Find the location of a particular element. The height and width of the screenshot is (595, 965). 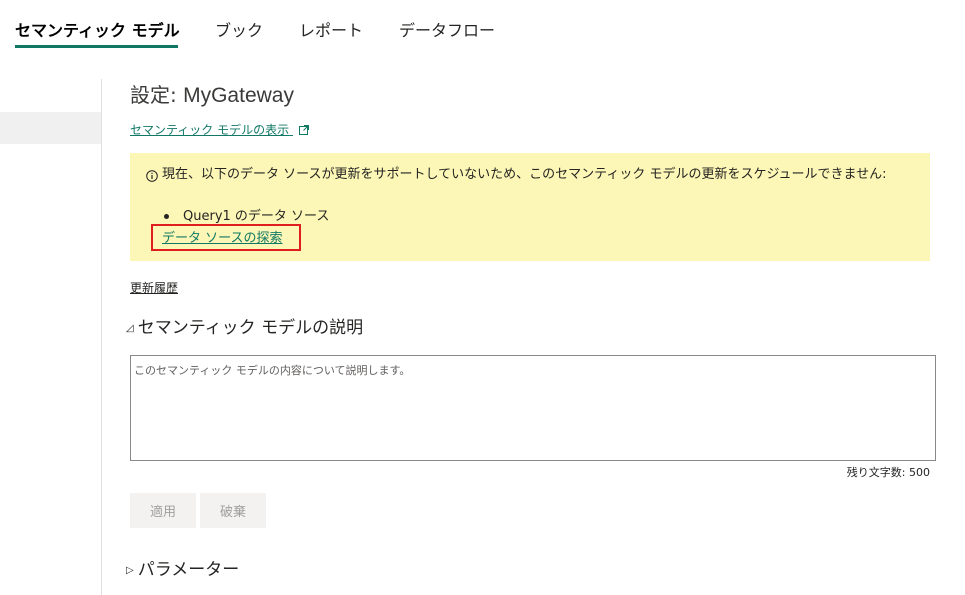

tab-semantic-models: セマンティック モデル is located at coordinates (97, 29).